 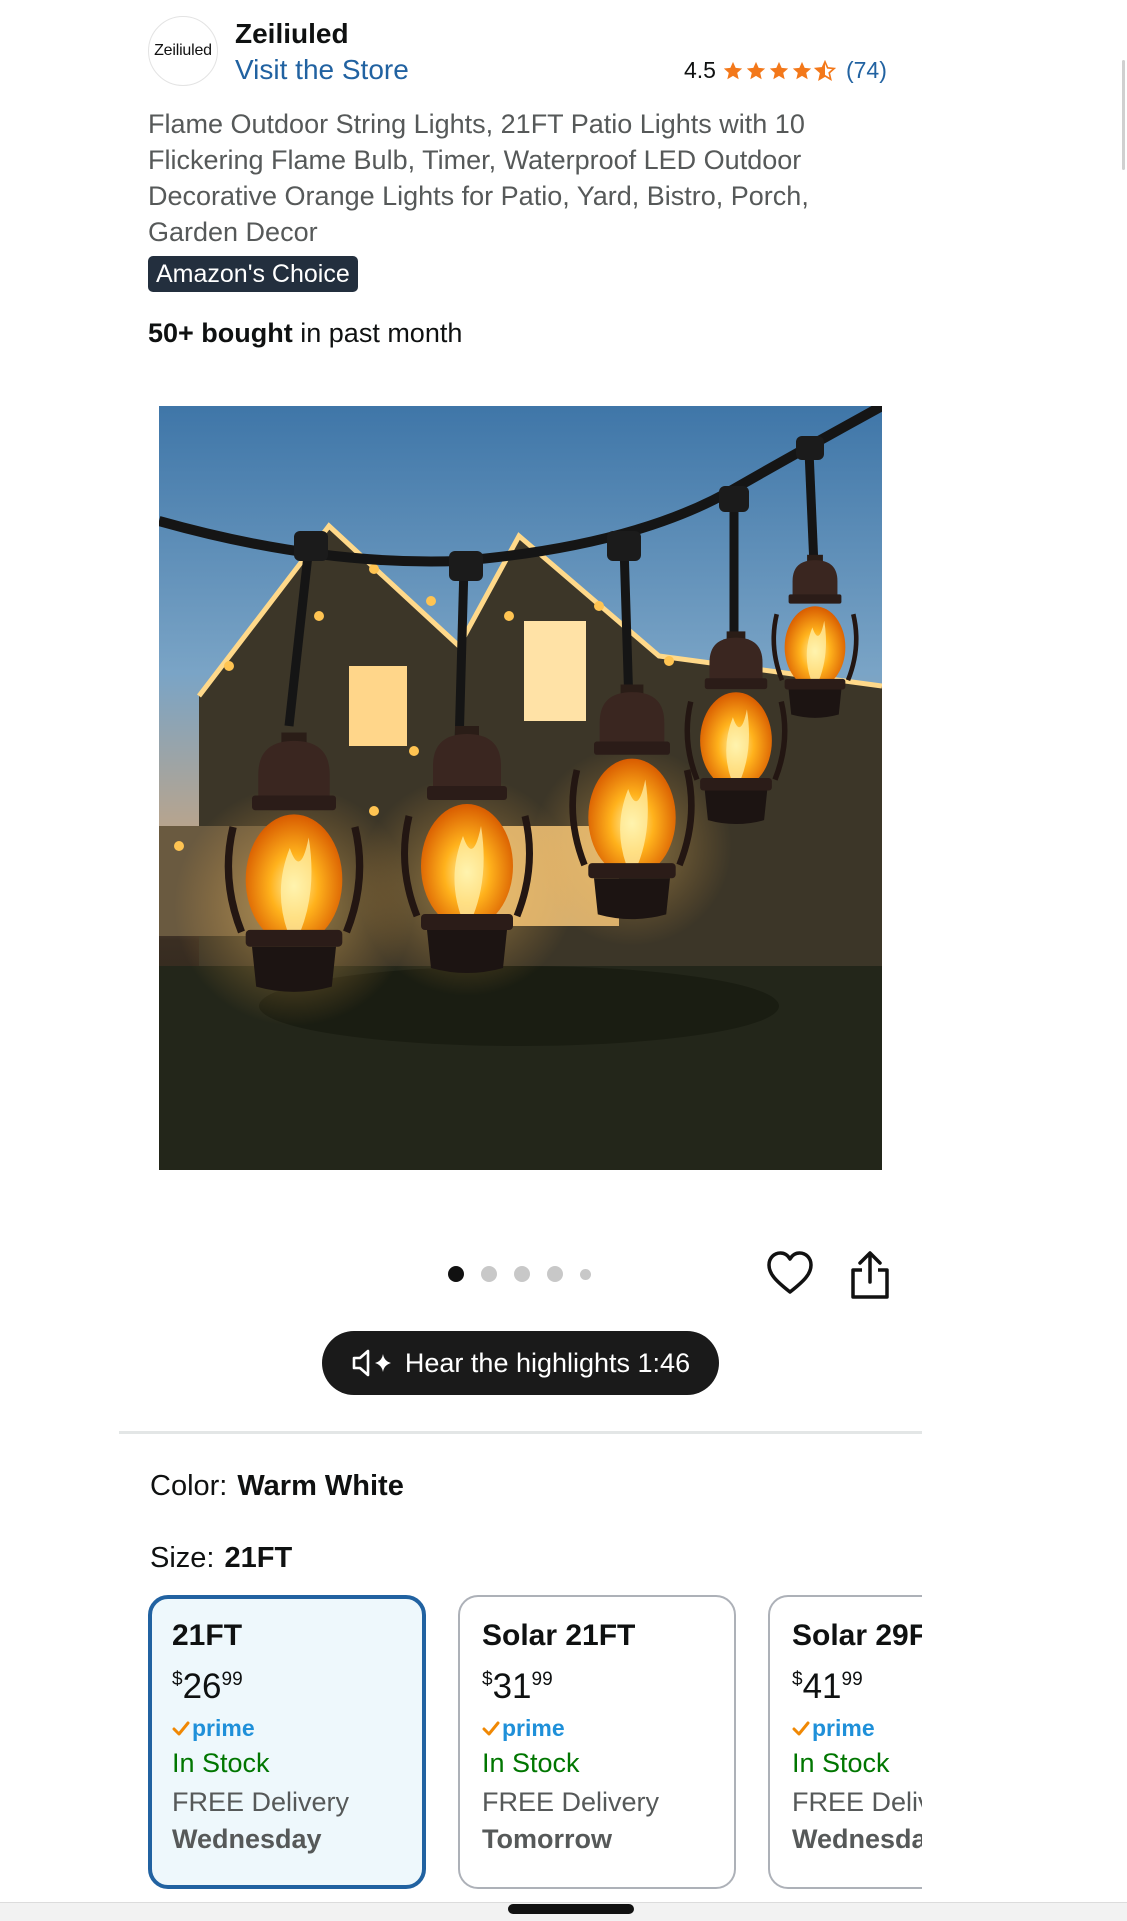 What do you see at coordinates (253, 274) in the screenshot?
I see `amazons-choice-badge: Amazon's Choice` at bounding box center [253, 274].